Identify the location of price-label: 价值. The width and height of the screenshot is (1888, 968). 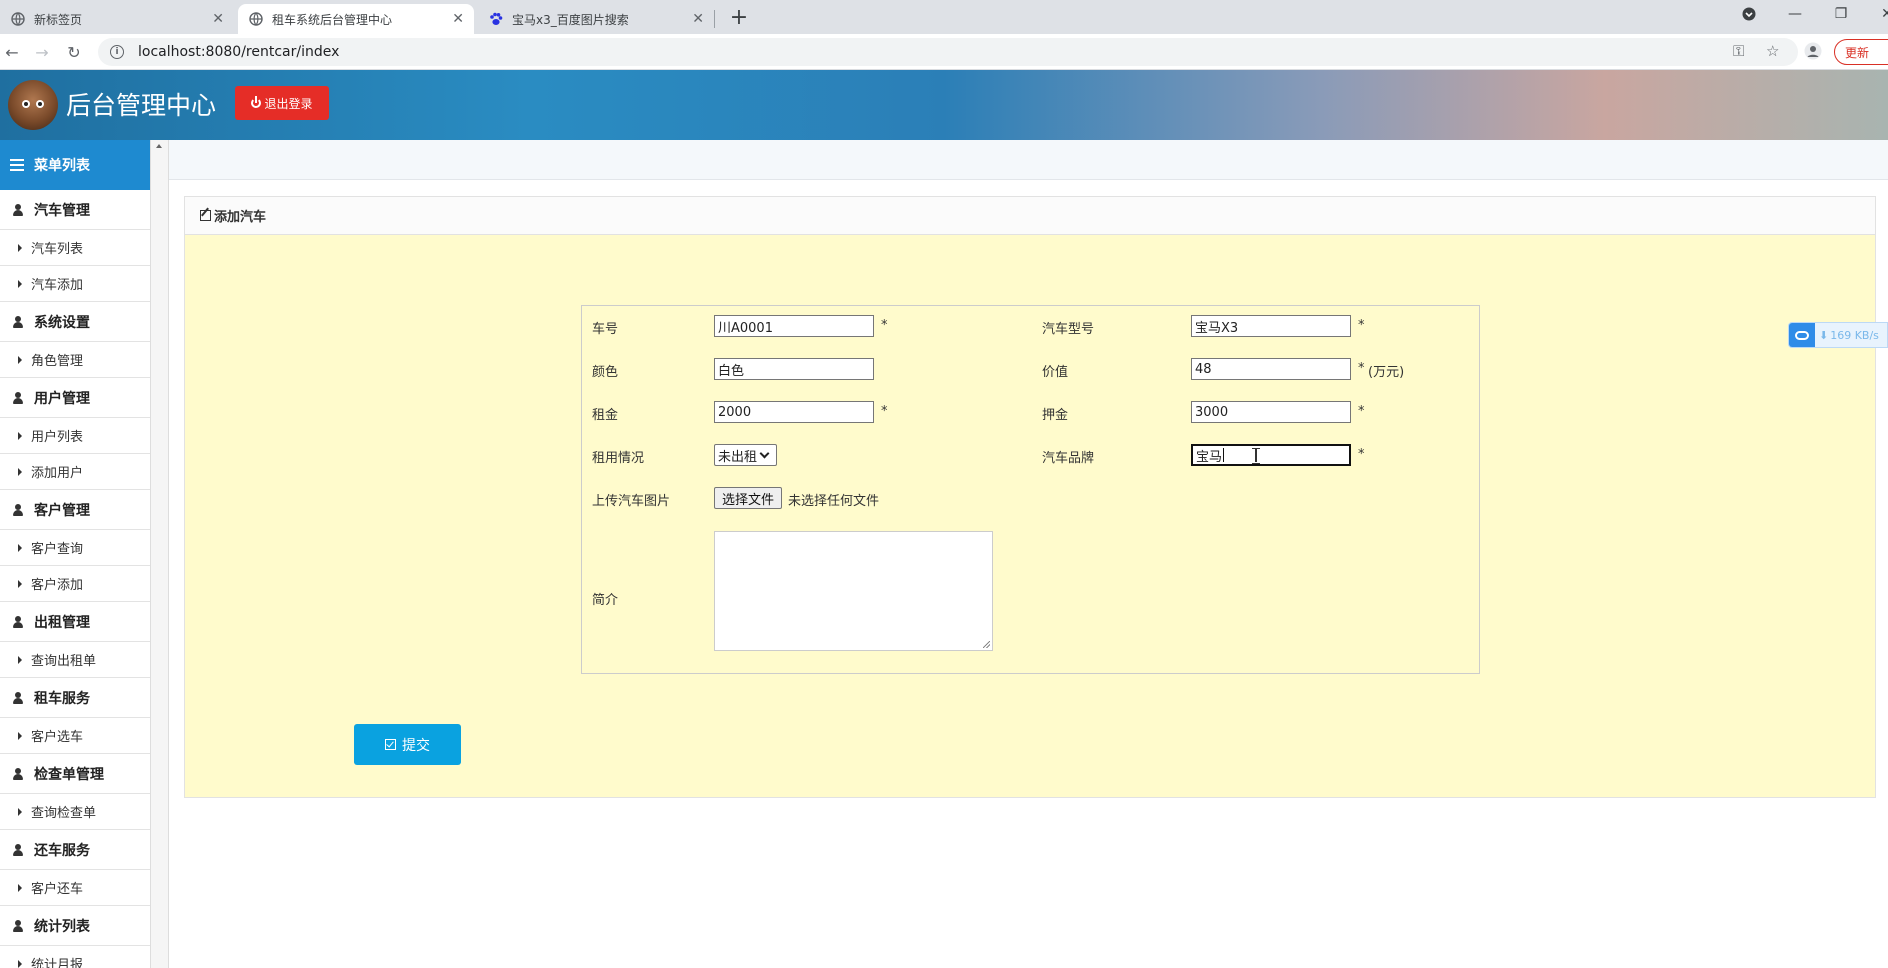
(1055, 372).